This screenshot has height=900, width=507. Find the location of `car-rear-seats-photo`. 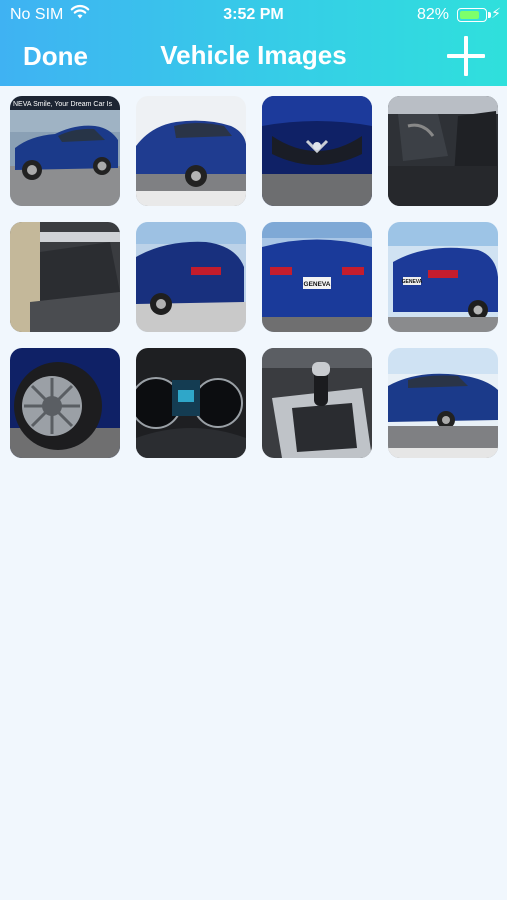

car-rear-seats-photo is located at coordinates (65, 277).